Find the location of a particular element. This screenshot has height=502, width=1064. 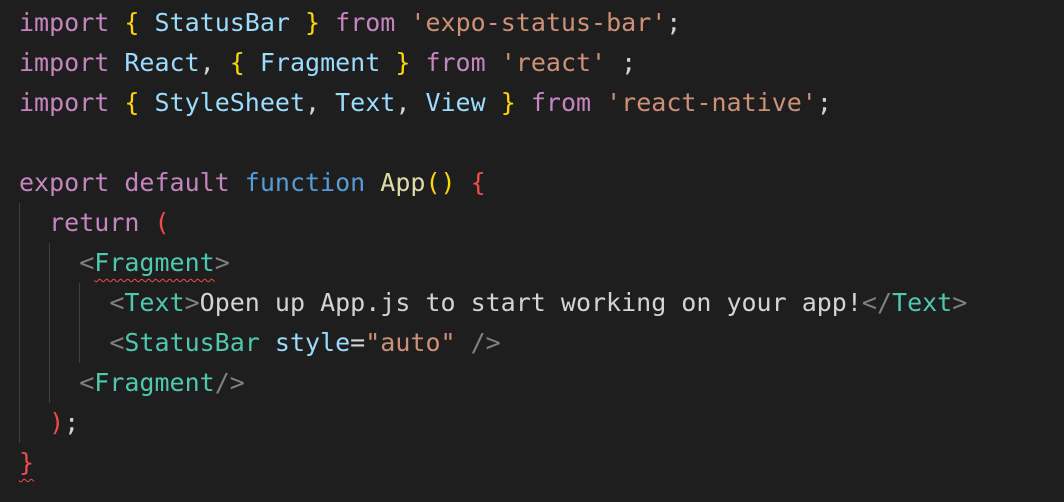

code-token: ( is located at coordinates (162, 222).